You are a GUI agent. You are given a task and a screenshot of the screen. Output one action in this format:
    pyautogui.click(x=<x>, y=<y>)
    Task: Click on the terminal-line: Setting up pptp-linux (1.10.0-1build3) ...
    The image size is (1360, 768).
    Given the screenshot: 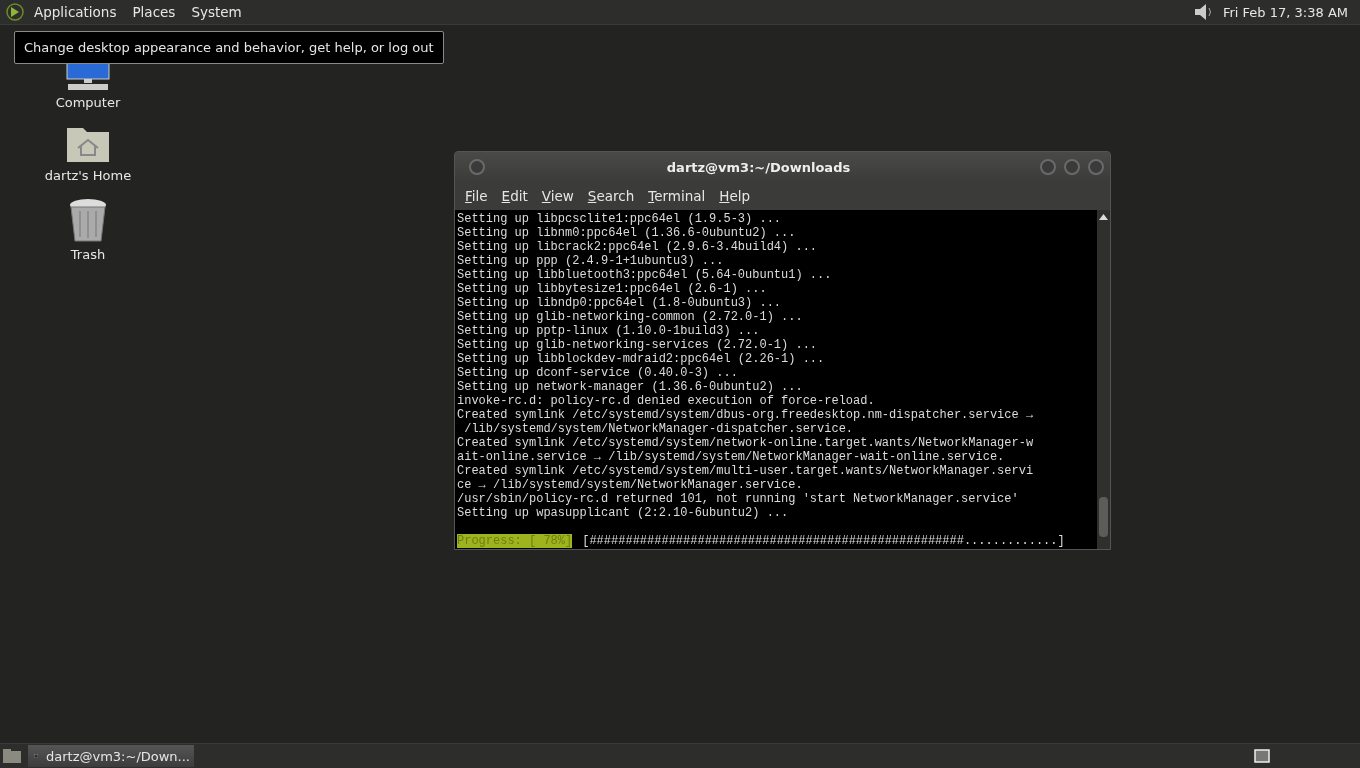 What is the action you would take?
    pyautogui.click(x=609, y=331)
    